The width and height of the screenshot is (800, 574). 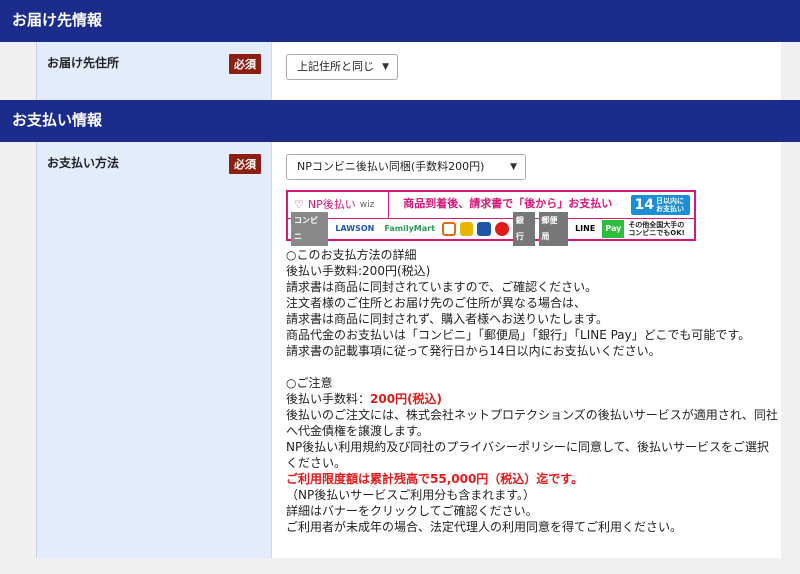 What do you see at coordinates (409, 228) in the screenshot?
I see `familymart-logo: FamilyMart` at bounding box center [409, 228].